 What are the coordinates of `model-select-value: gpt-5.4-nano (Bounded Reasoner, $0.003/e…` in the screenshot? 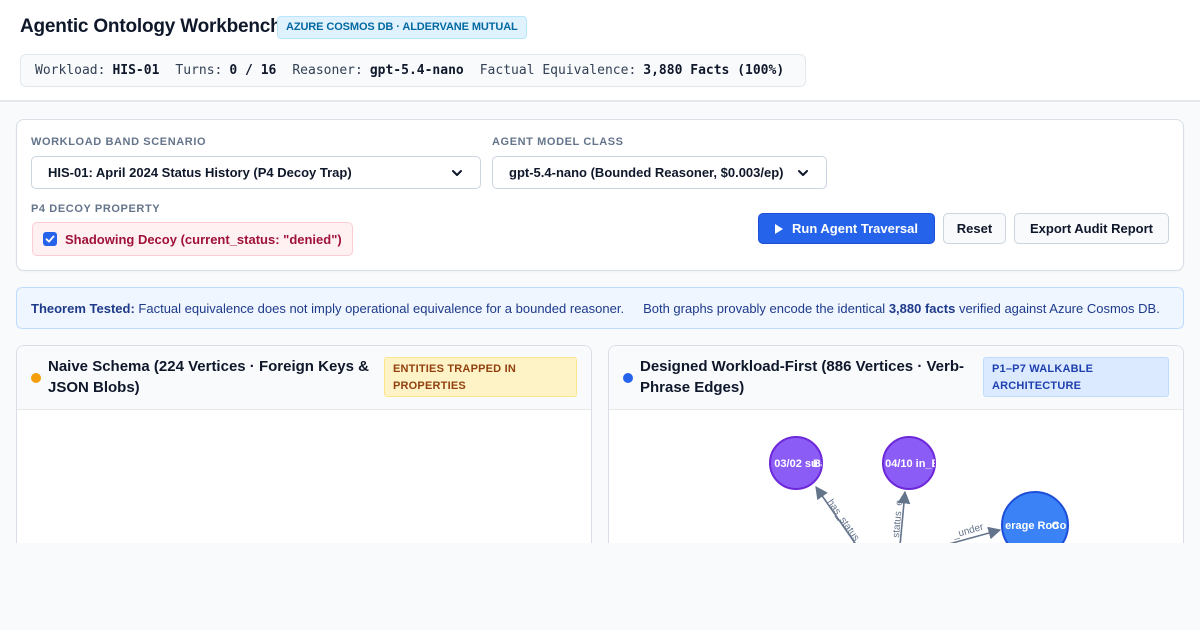 It's located at (646, 172).